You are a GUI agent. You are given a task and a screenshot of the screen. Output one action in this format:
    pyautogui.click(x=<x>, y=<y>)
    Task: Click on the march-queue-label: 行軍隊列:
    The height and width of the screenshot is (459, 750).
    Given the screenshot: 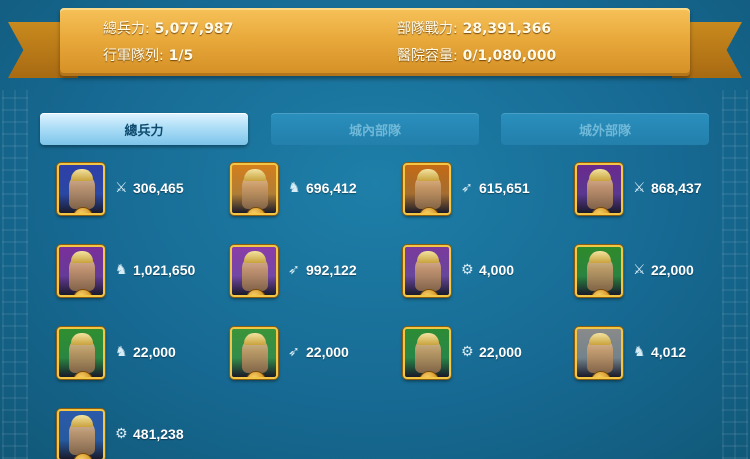 What is the action you would take?
    pyautogui.click(x=133, y=56)
    